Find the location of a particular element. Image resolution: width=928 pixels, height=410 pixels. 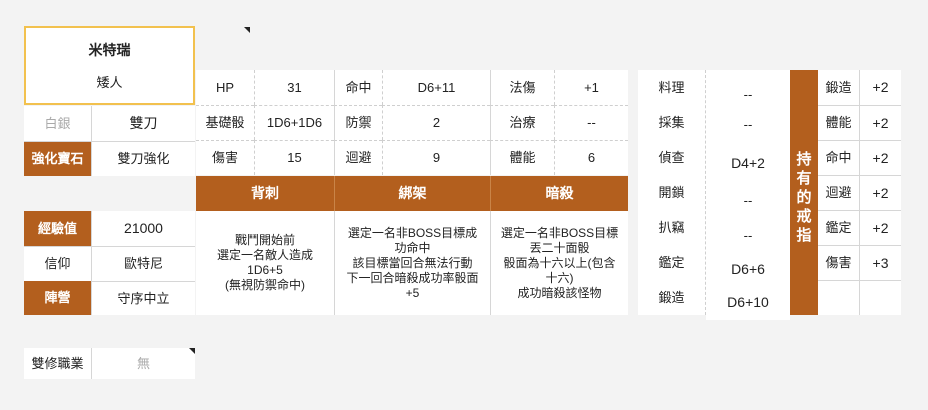

stat-value: 9 is located at coordinates (436, 157).